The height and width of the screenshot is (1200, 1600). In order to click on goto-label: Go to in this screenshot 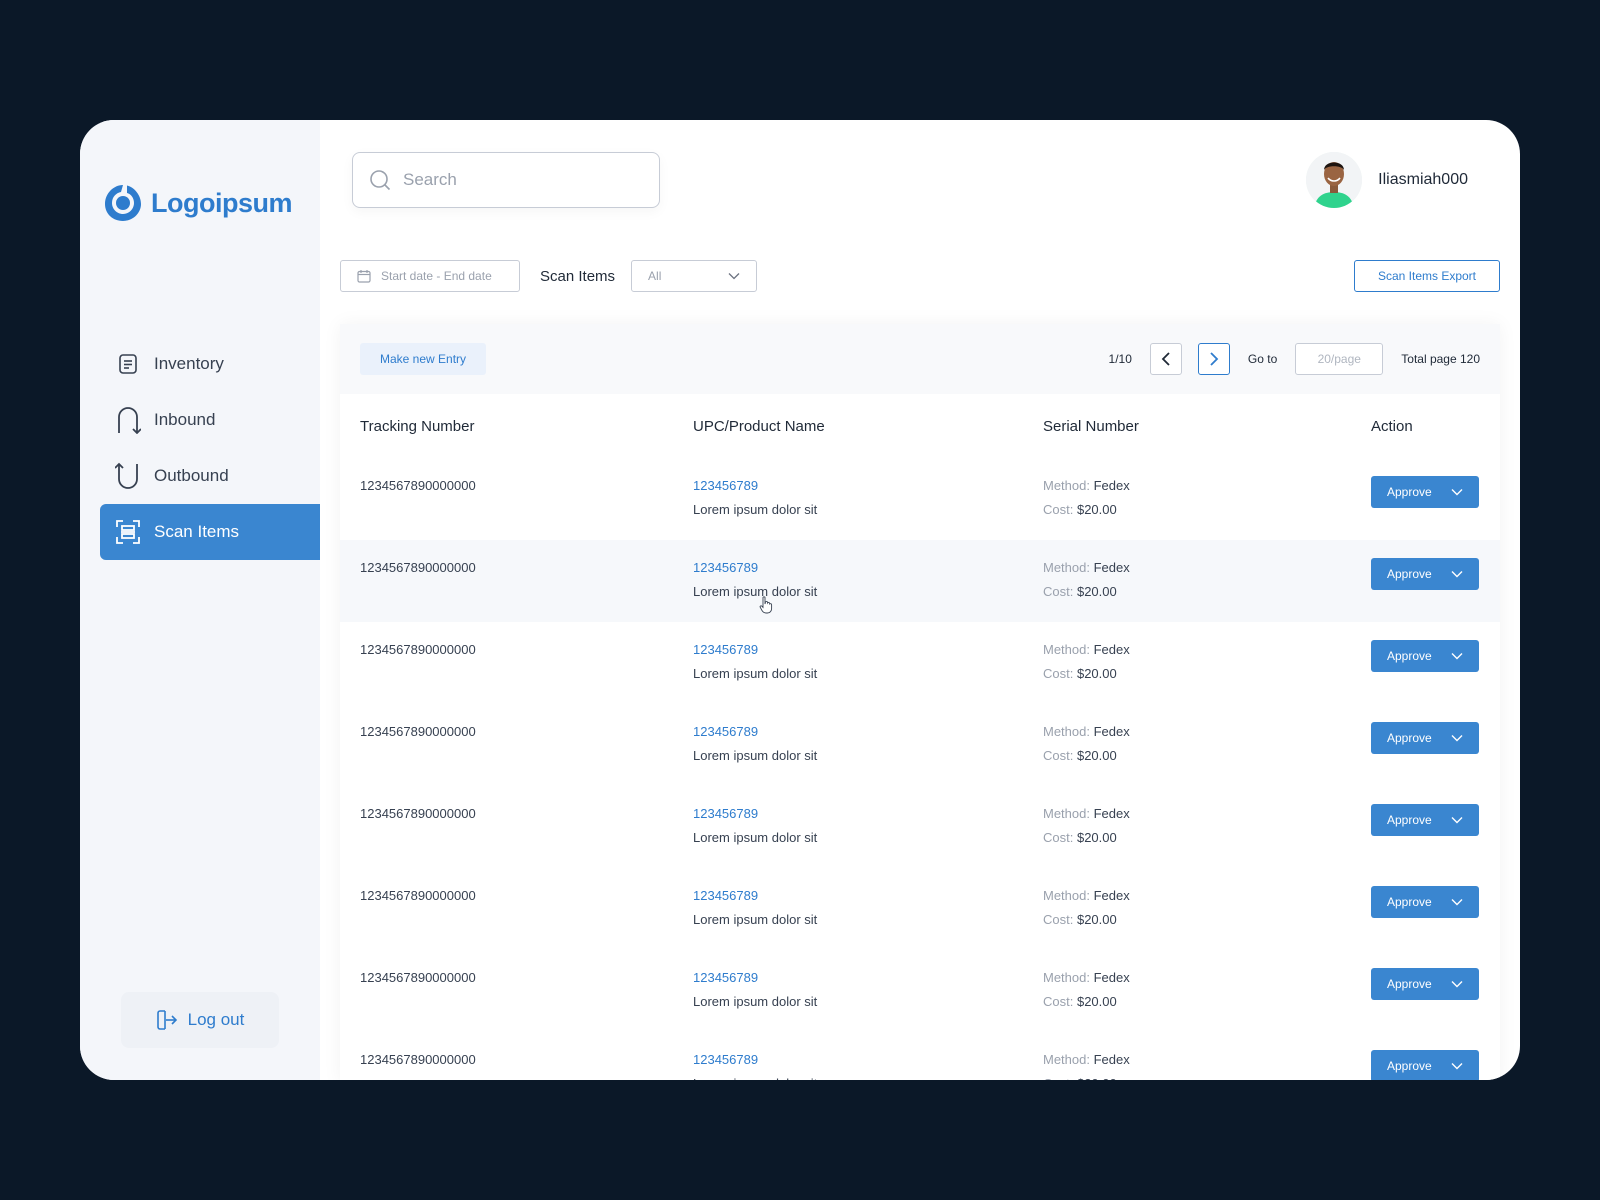, I will do `click(1262, 359)`.